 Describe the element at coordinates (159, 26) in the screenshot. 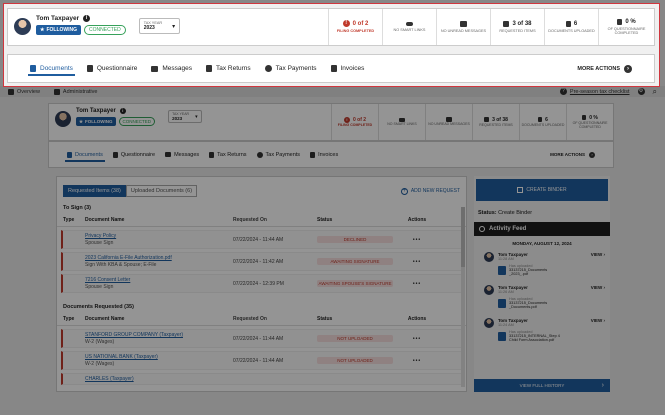

I see `tax-year-select: TAX YEAR 2023 ▾` at that location.